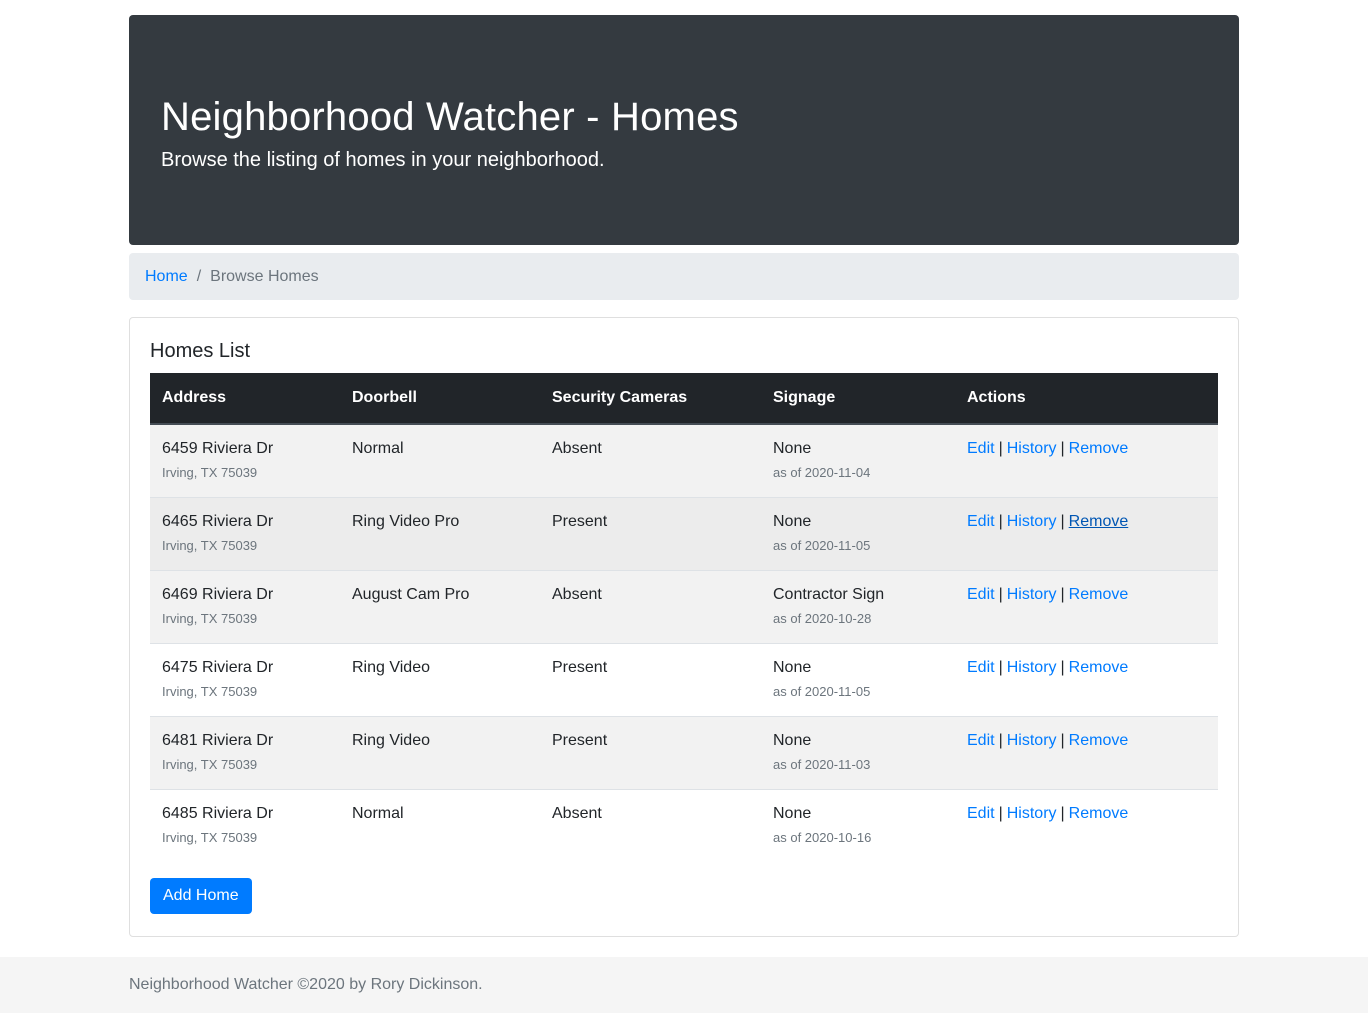  Describe the element at coordinates (218, 813) in the screenshot. I see `address-street: 6485 Riviera Dr` at that location.